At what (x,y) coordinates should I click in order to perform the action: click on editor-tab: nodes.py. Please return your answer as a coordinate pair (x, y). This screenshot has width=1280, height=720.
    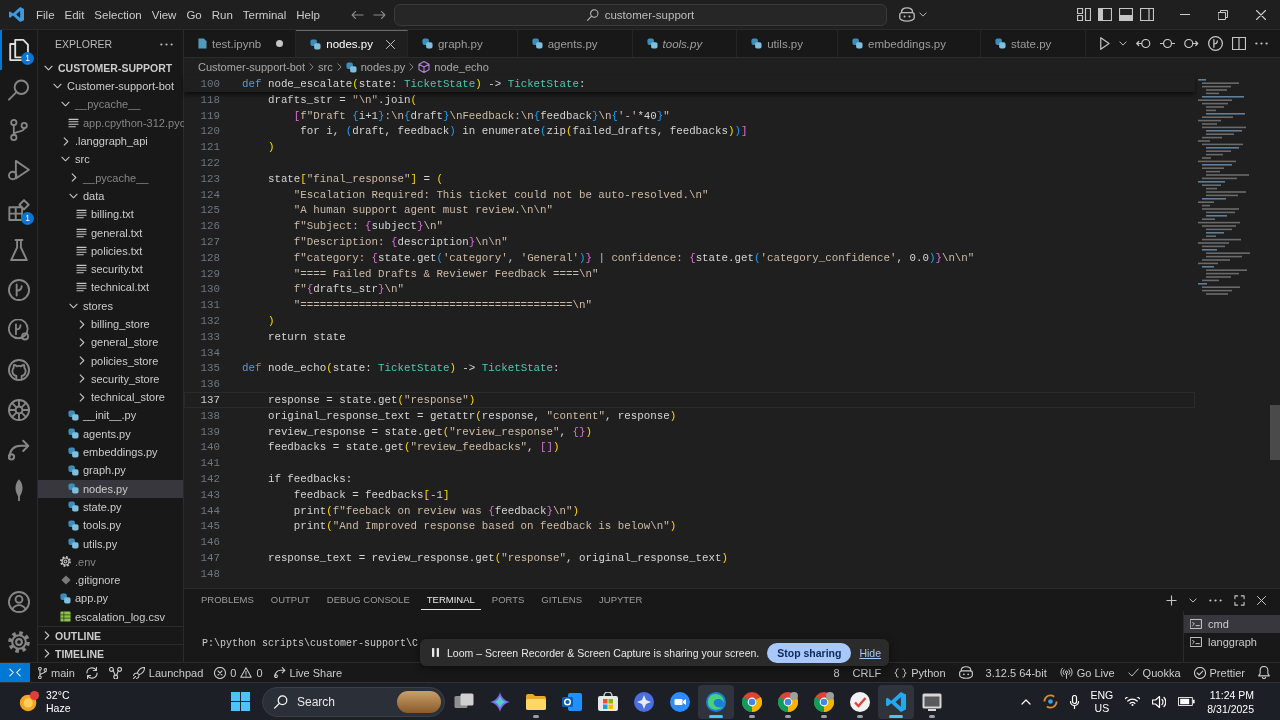
    Looking at the image, I should click on (352, 43).